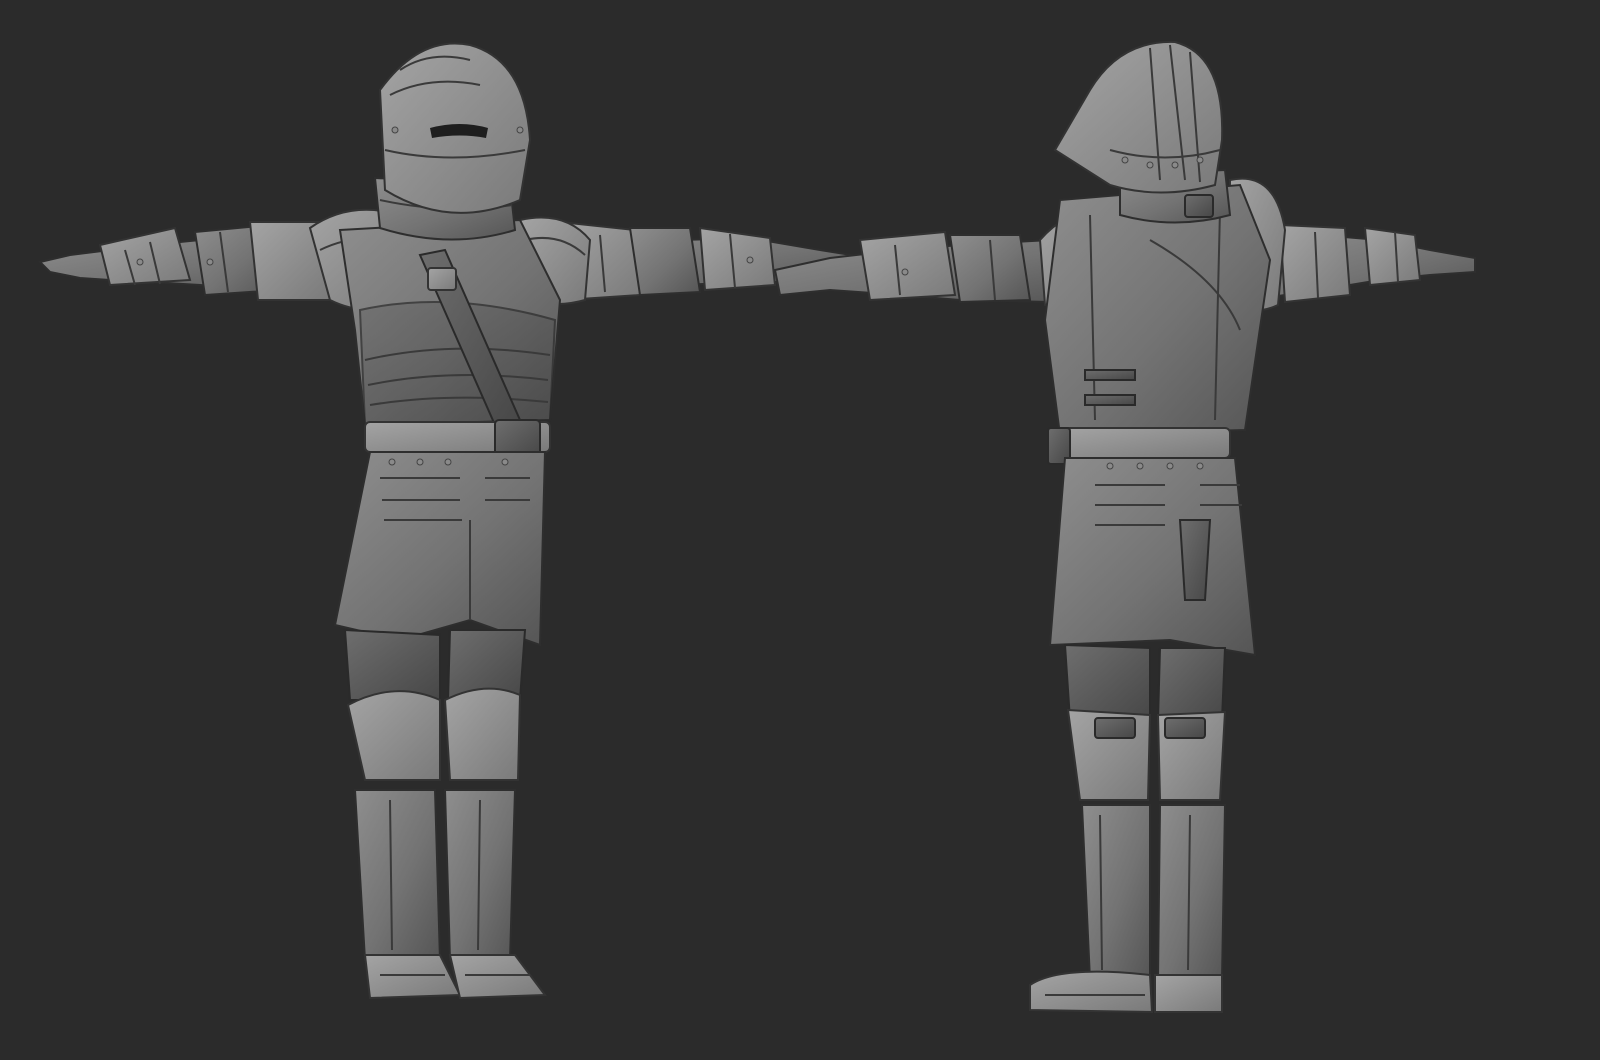 This screenshot has height=1060, width=1600. I want to click on knight-front-helmet, so click(455, 128).